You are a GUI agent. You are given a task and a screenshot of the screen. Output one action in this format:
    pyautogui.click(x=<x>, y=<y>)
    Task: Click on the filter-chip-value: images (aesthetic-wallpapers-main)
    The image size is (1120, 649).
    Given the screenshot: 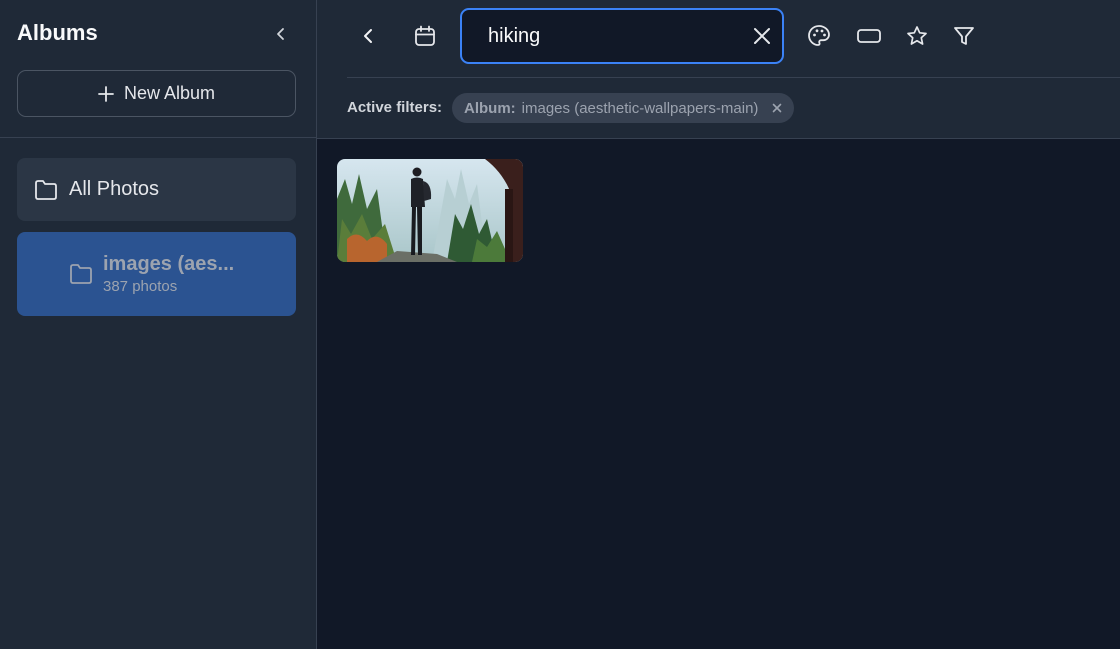 What is the action you would take?
    pyautogui.click(x=640, y=108)
    